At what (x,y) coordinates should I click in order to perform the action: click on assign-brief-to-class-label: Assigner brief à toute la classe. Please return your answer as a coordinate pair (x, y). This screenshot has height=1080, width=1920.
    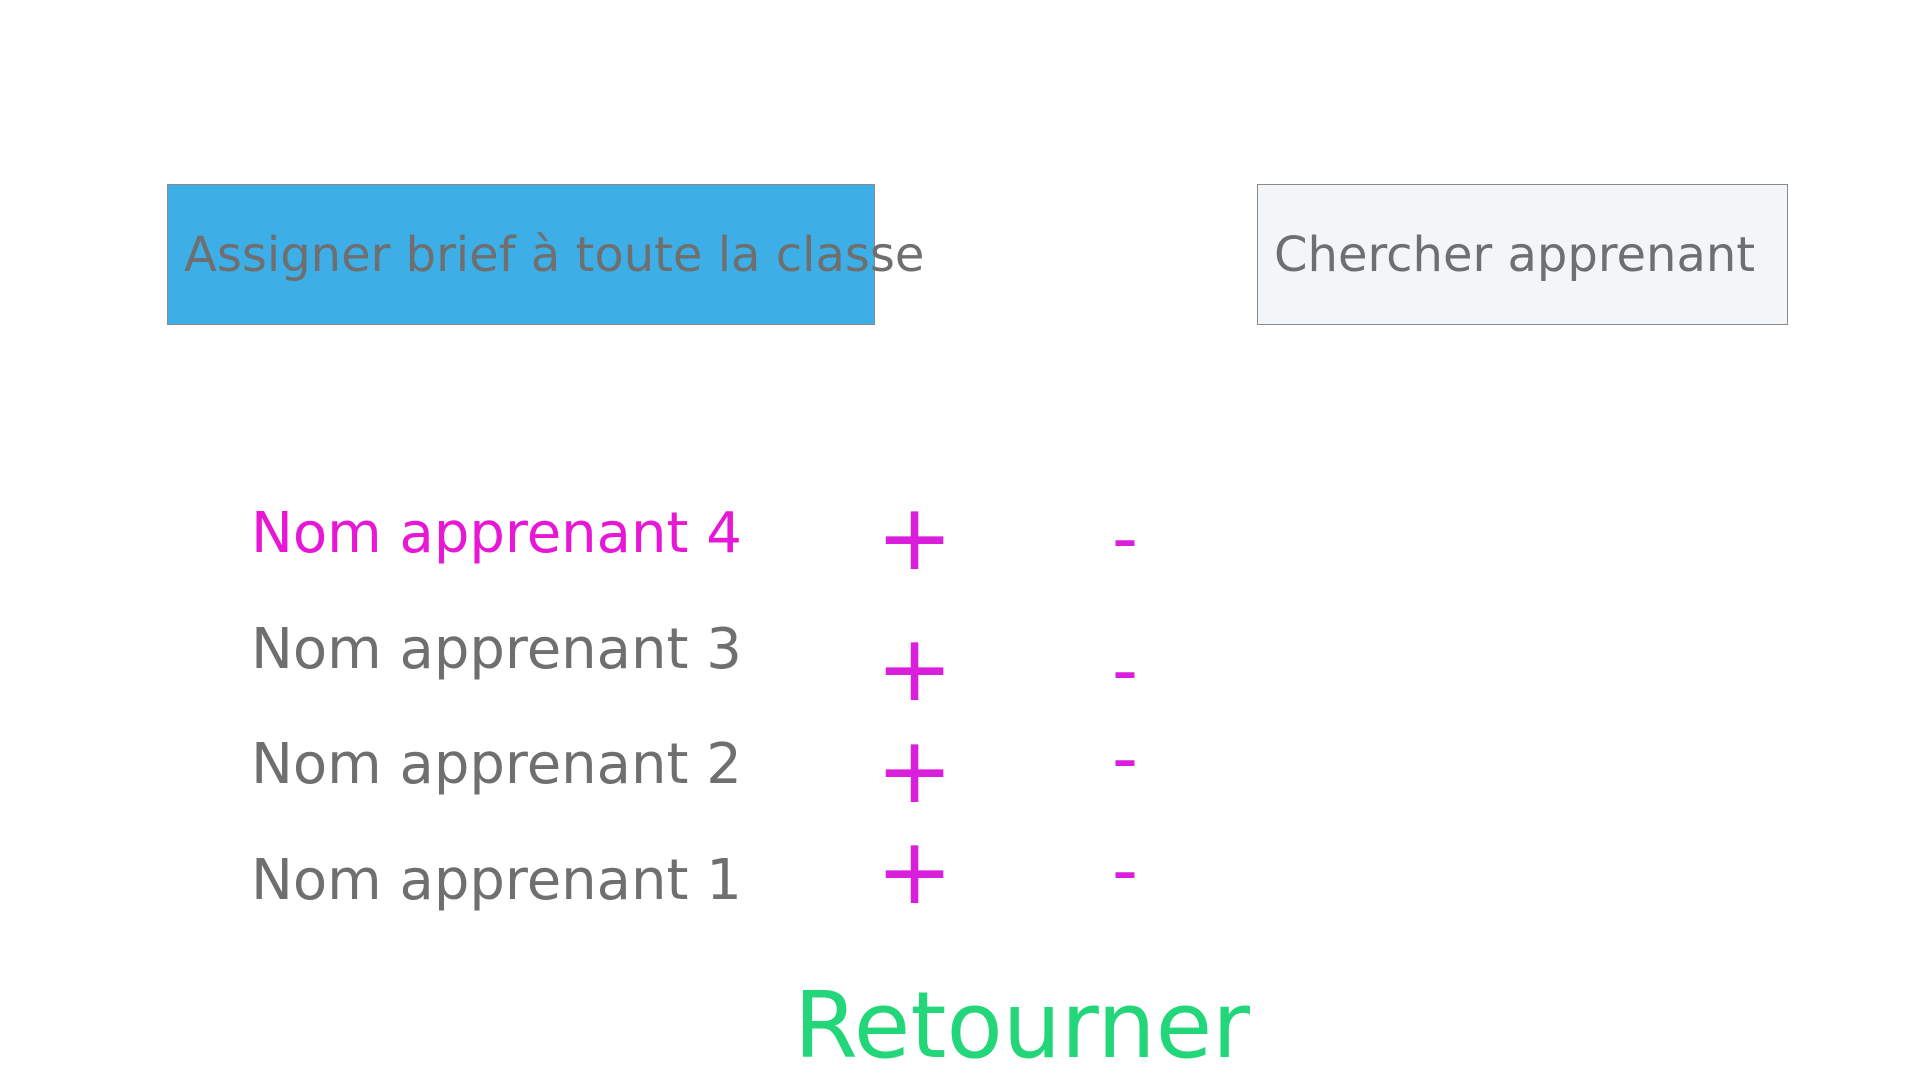
    Looking at the image, I should click on (554, 254).